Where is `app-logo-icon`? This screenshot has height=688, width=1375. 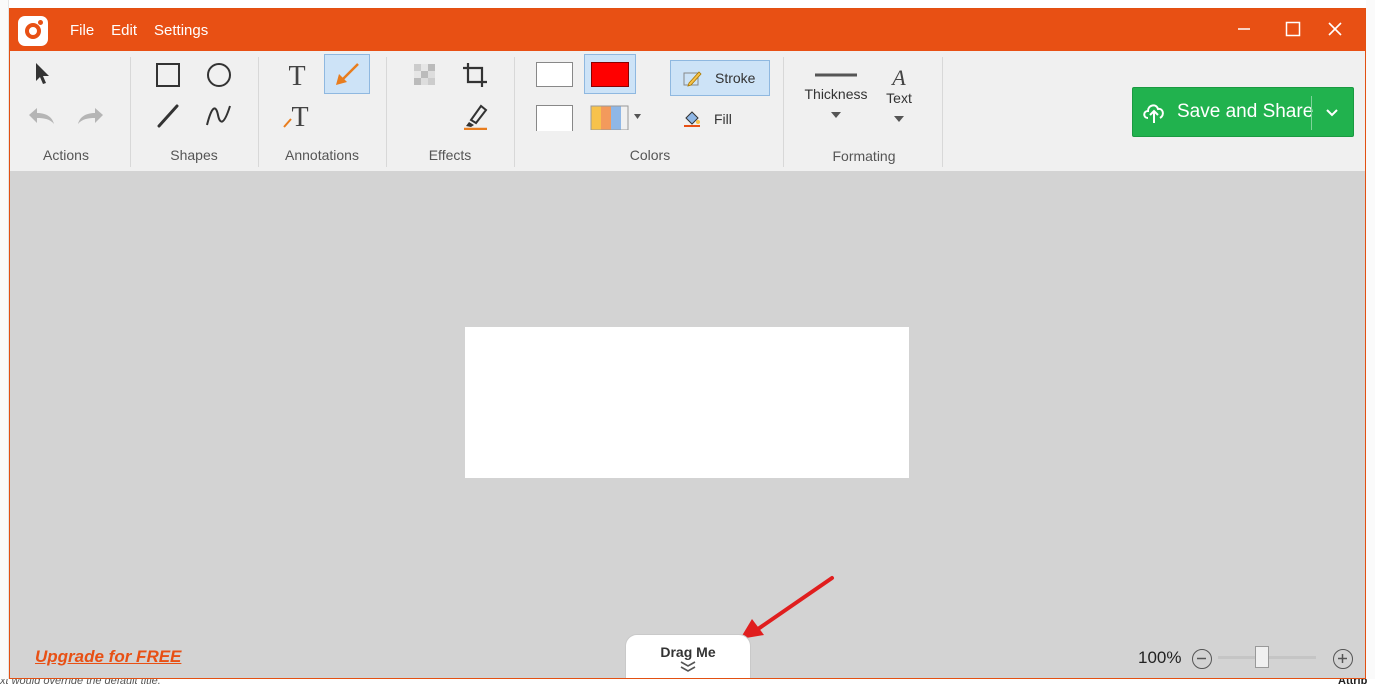 app-logo-icon is located at coordinates (33, 31).